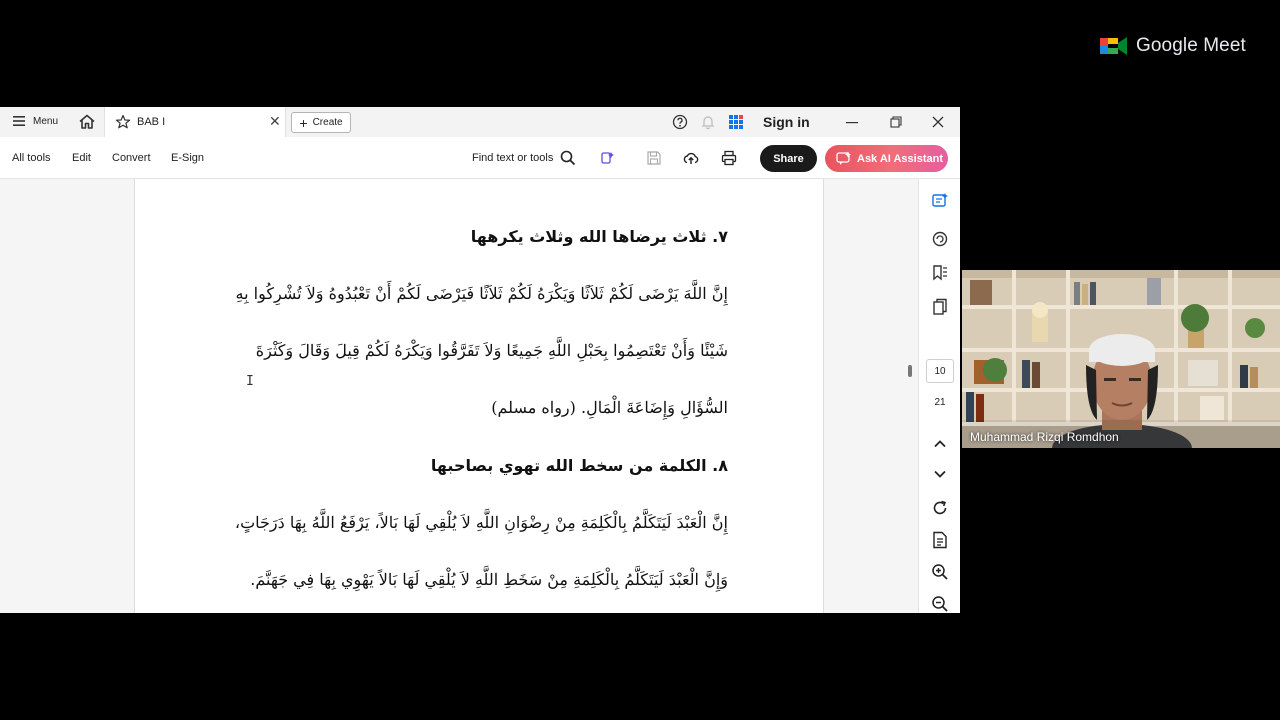 This screenshot has height=720, width=1280. I want to click on comment-icon, so click(940, 239).